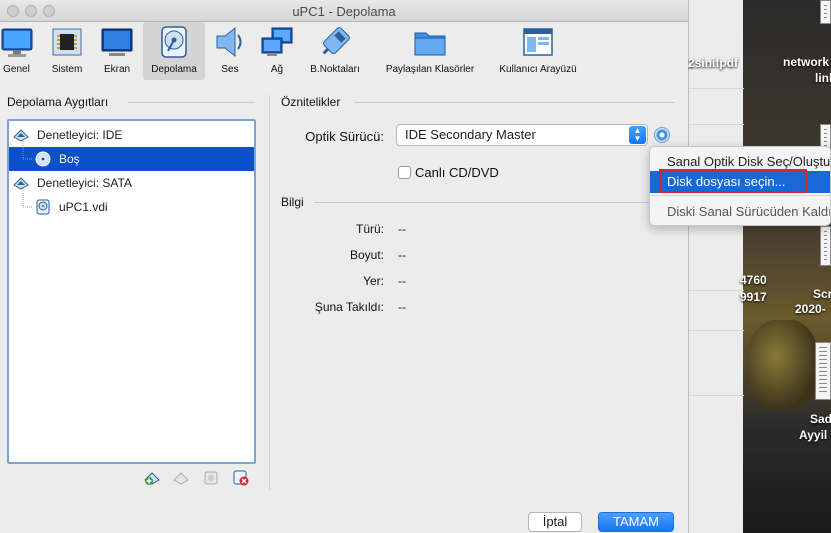 The height and width of the screenshot is (533, 831). I want to click on optical-drive-label: Optik Sürücü:, so click(344, 136).